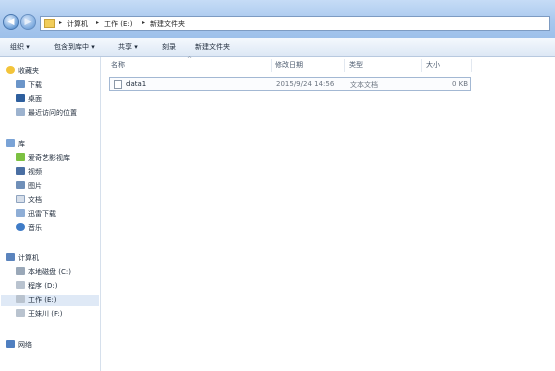  I want to click on command-toolbar: 组织 ▾ 包含到库中 ▾ 共享 ▾ 刻录 新建文件夹, so click(277, 47).